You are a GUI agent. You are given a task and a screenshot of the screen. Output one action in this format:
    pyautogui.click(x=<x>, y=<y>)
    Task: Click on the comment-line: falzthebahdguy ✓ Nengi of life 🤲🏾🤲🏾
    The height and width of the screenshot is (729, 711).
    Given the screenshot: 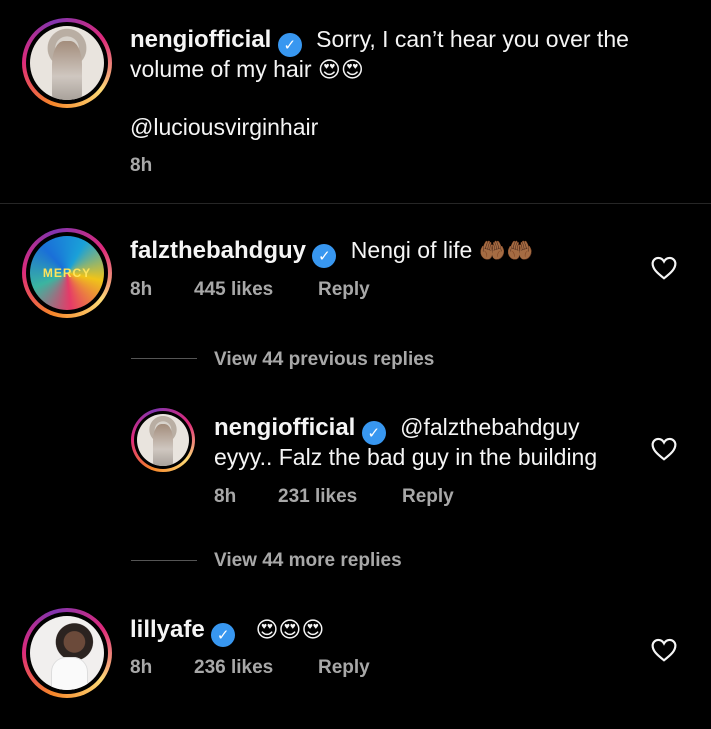 What is the action you would take?
    pyautogui.click(x=331, y=252)
    